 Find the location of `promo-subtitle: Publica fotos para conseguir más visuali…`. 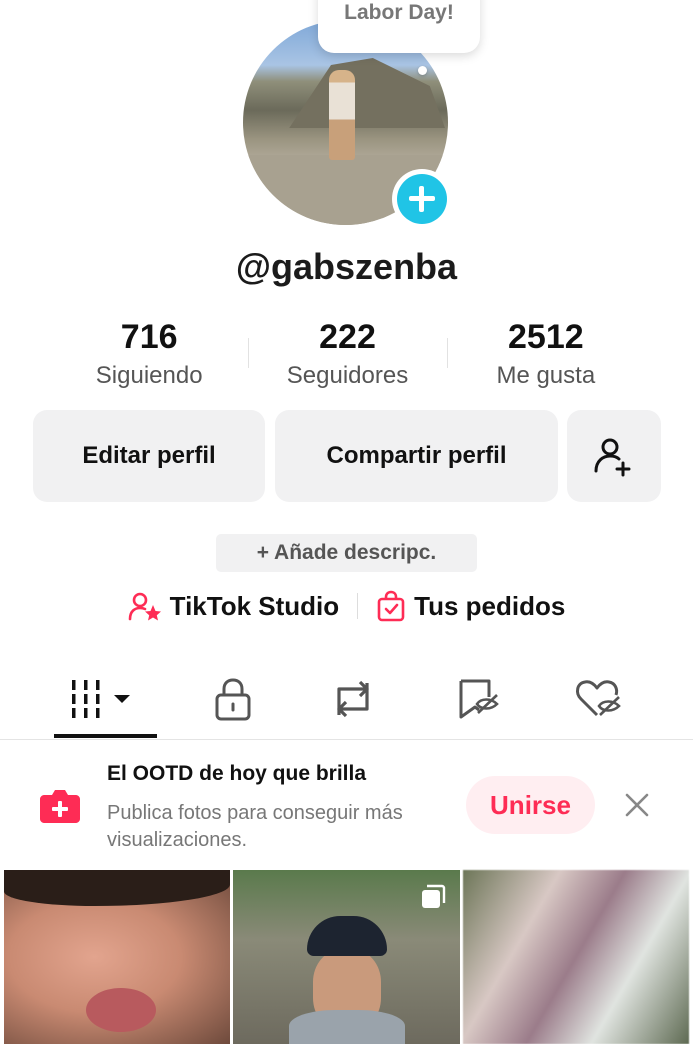

promo-subtitle: Publica fotos para conseguir más visuali… is located at coordinates (255, 826).